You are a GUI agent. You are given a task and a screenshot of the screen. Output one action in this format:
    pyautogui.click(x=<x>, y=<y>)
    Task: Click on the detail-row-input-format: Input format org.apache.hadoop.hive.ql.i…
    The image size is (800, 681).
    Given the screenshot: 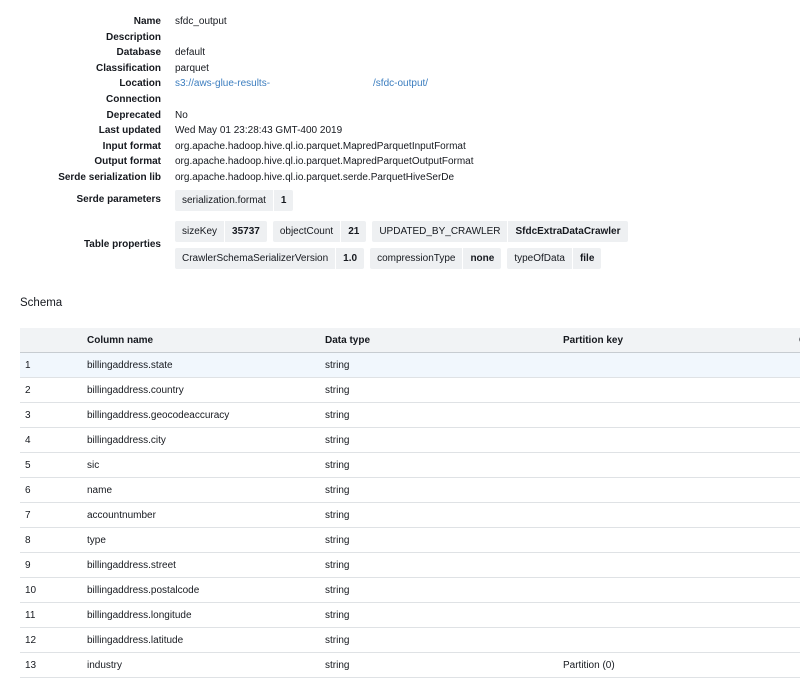 What is the action you would take?
    pyautogui.click(x=400, y=147)
    